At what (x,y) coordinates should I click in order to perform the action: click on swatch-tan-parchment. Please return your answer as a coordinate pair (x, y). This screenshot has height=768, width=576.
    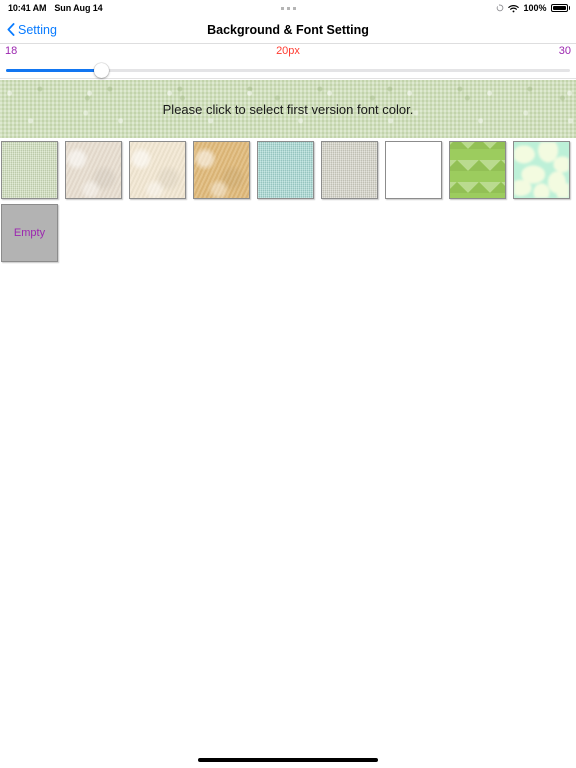
    Looking at the image, I should click on (221, 170).